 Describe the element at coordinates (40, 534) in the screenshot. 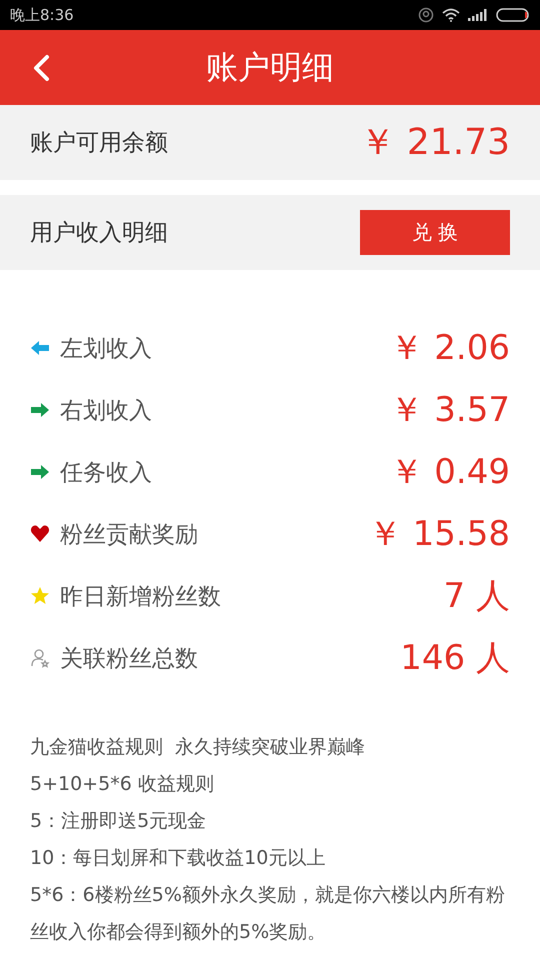

I see `heart-icon` at that location.